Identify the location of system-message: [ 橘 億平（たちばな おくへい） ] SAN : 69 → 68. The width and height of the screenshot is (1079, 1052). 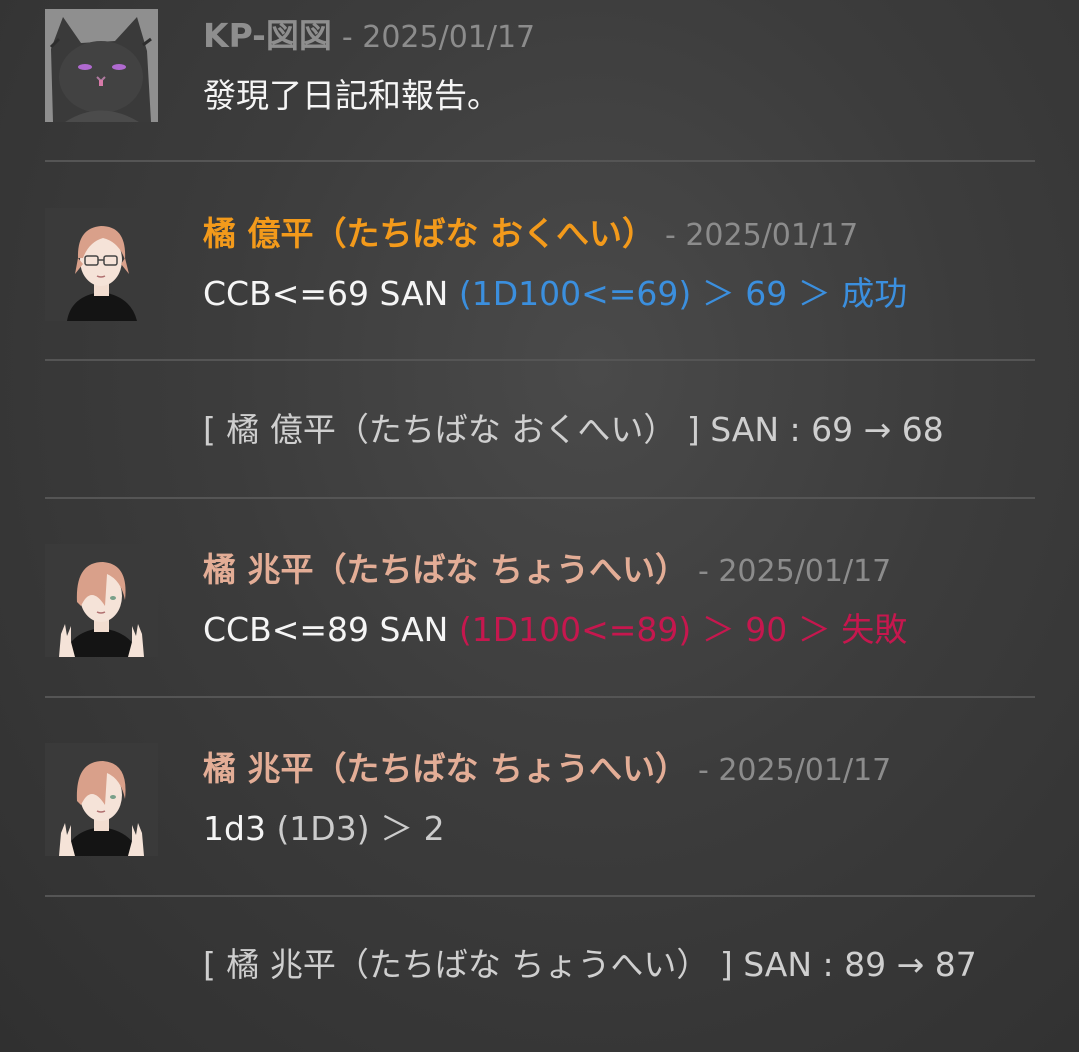
(573, 429).